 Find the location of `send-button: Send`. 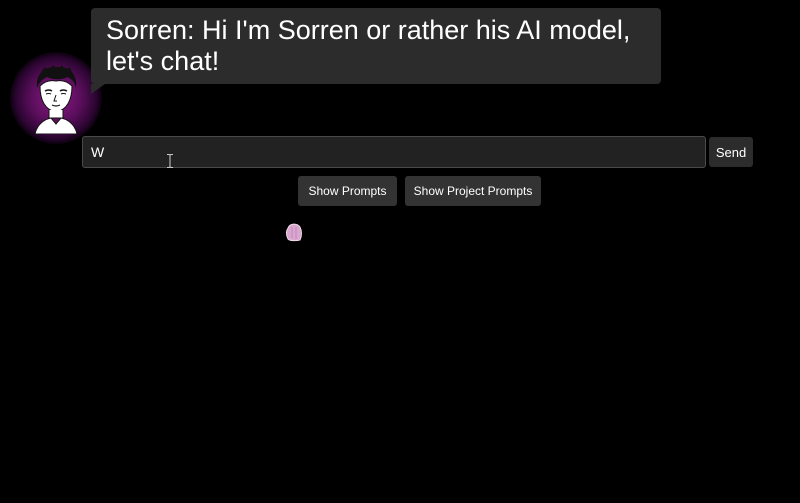

send-button: Send is located at coordinates (731, 152).